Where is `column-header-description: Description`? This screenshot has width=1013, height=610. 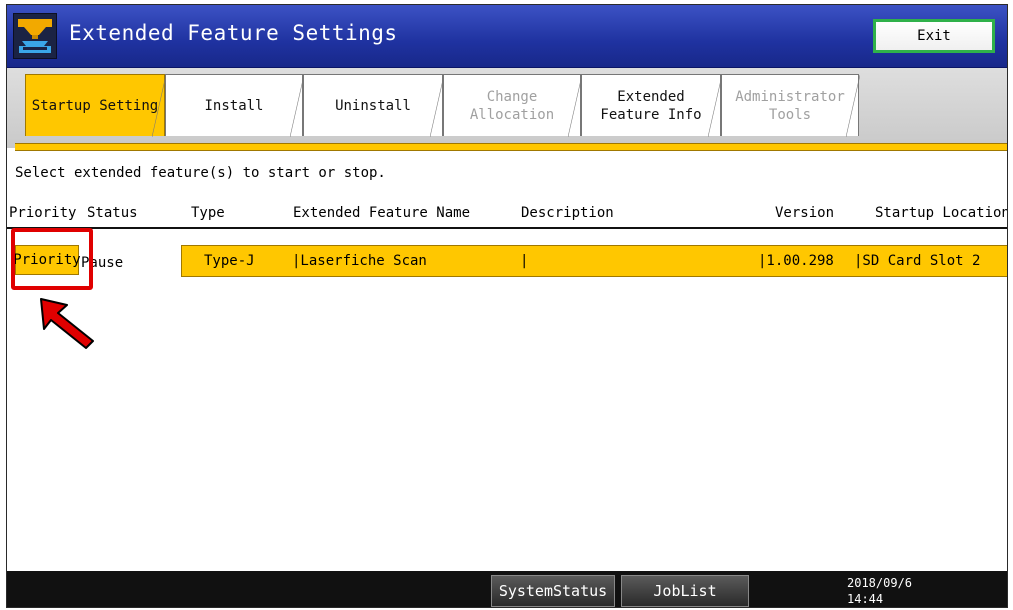
column-header-description: Description is located at coordinates (567, 213).